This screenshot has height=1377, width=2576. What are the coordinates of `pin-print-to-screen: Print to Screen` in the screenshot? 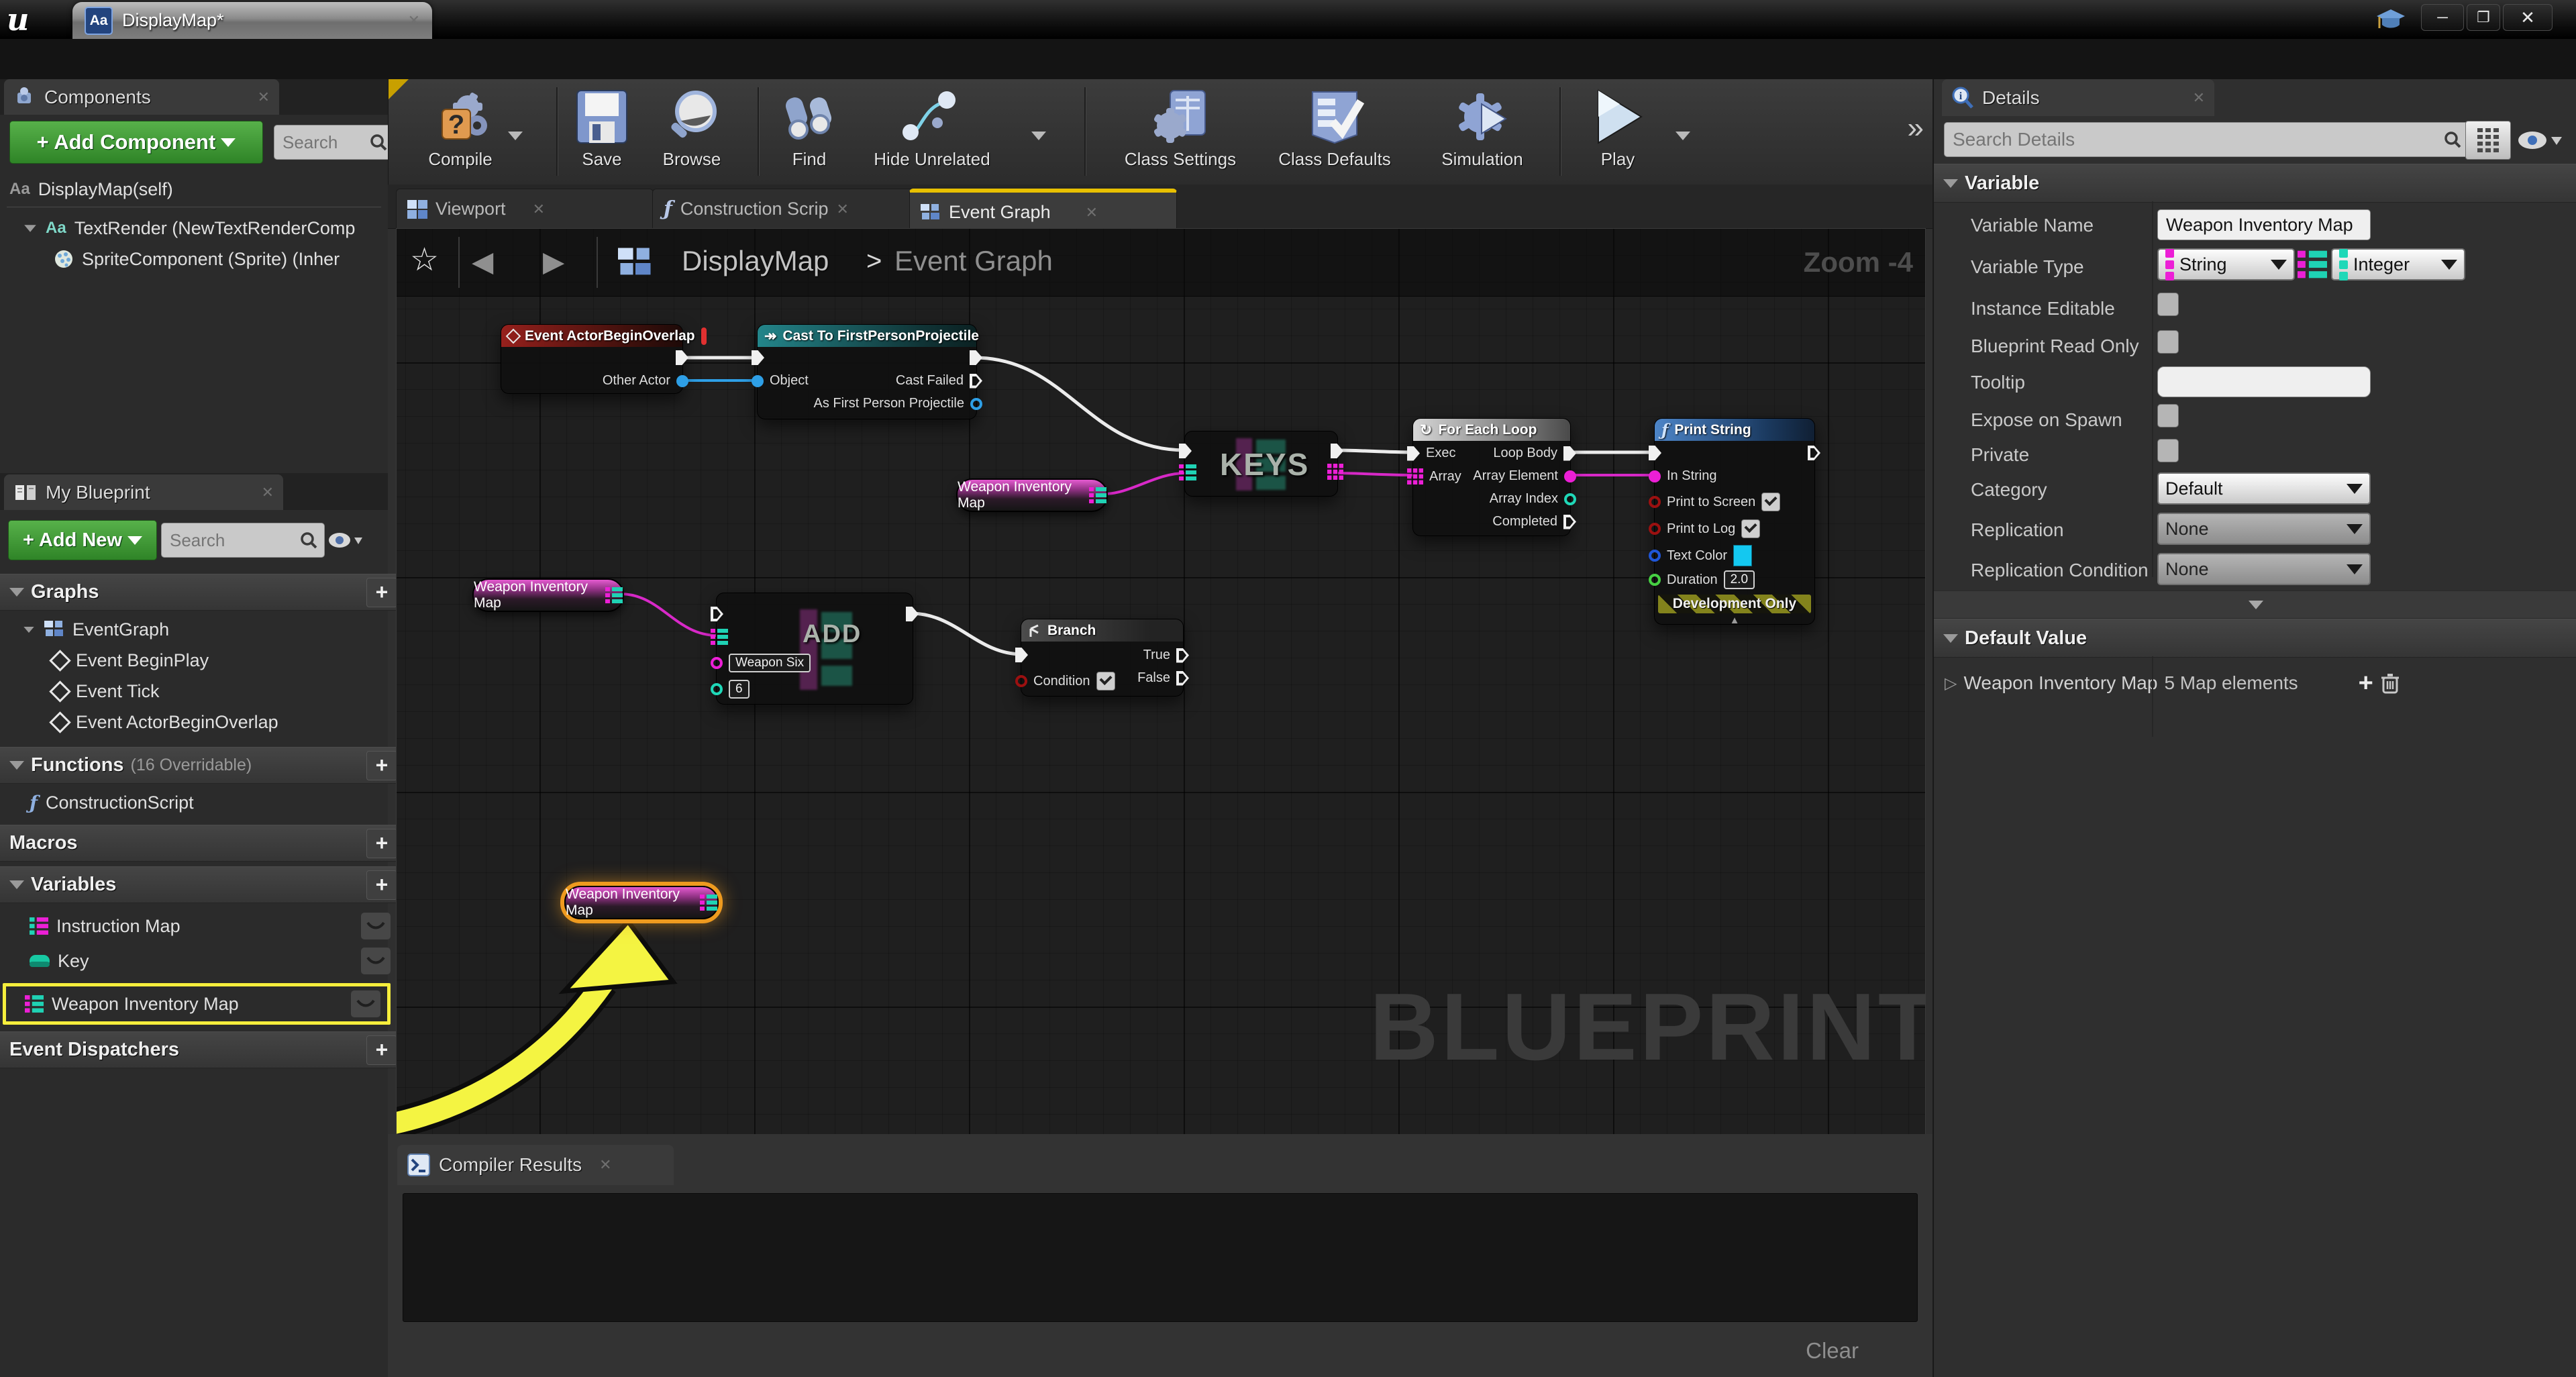 It's located at (1715, 502).